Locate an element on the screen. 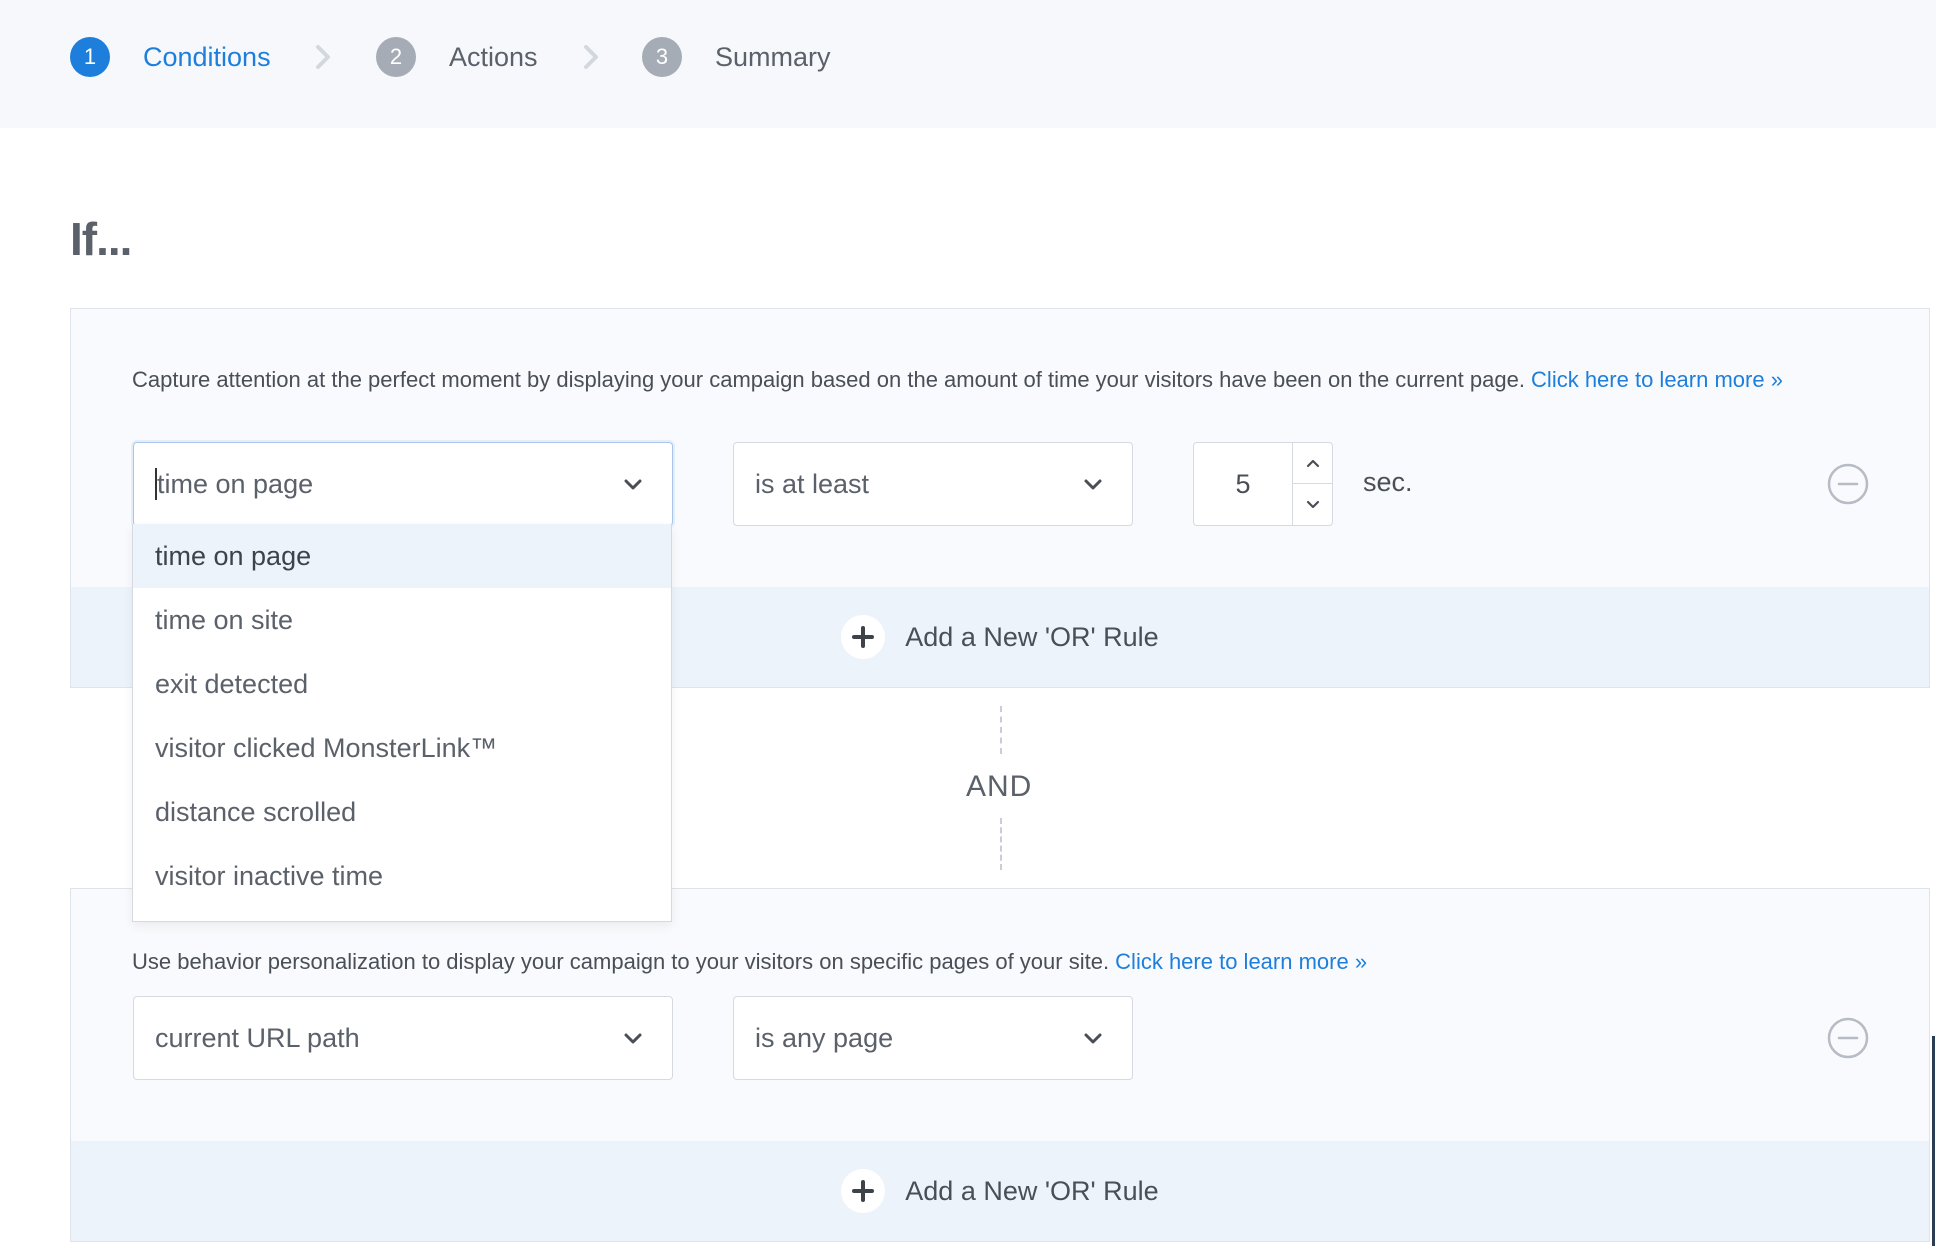 The width and height of the screenshot is (1936, 1256). scrollbar-edge is located at coordinates (1933, 1141).